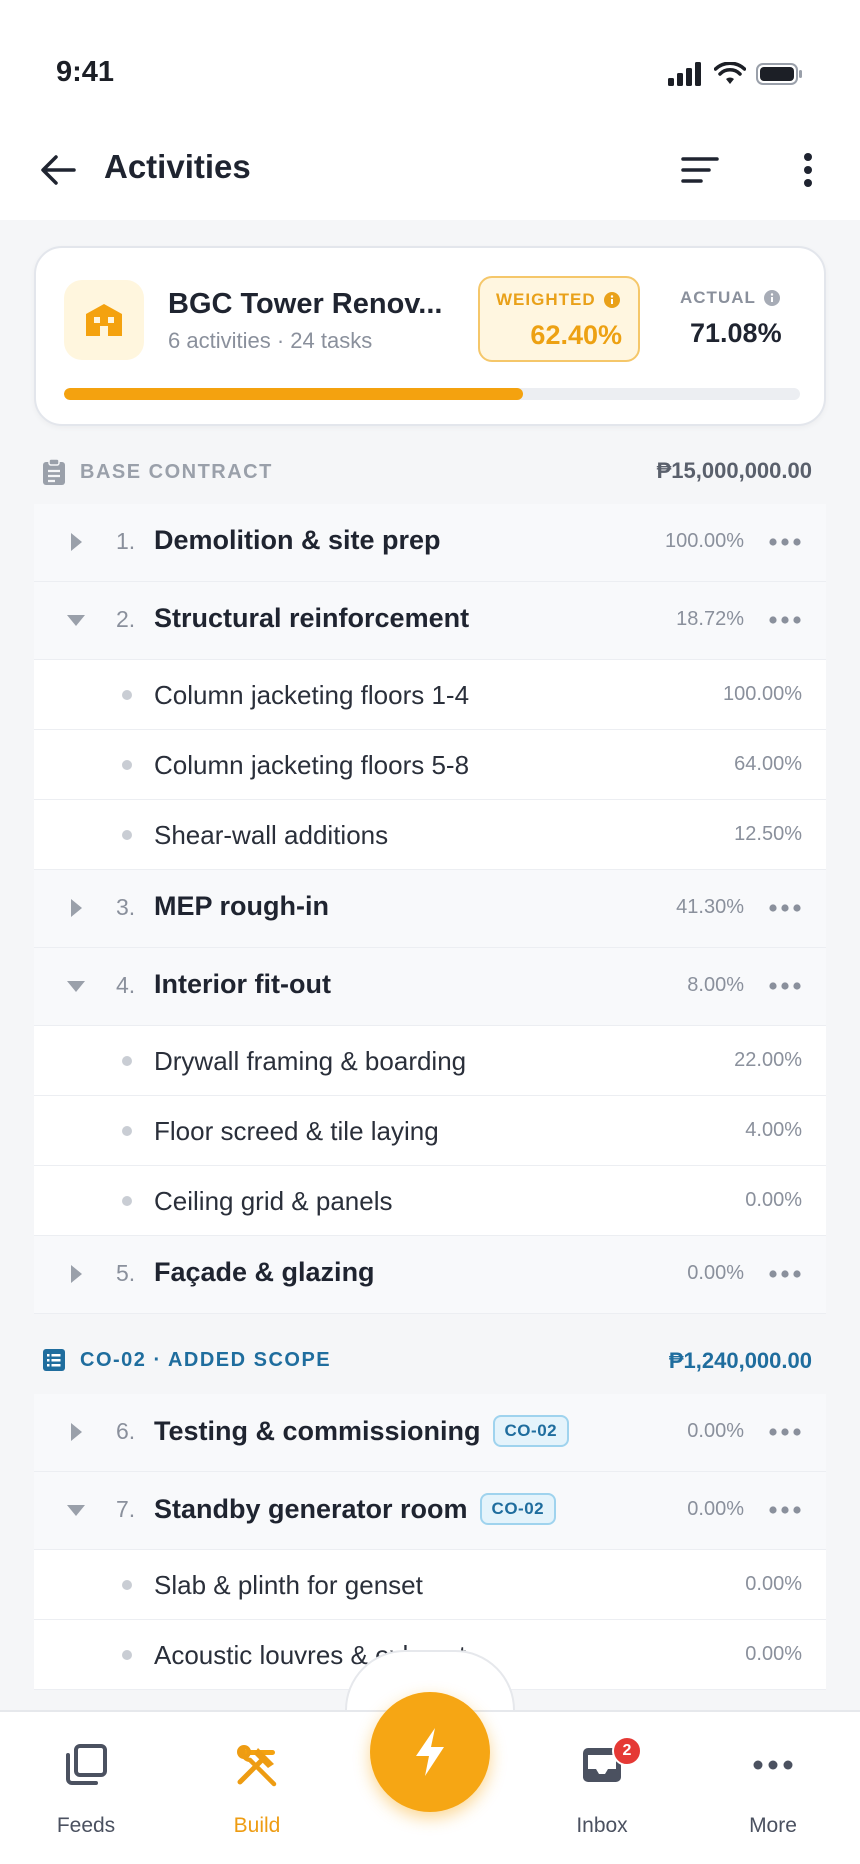 The height and width of the screenshot is (1864, 860). What do you see at coordinates (126, 1273) in the screenshot?
I see `activity-number: 5.` at bounding box center [126, 1273].